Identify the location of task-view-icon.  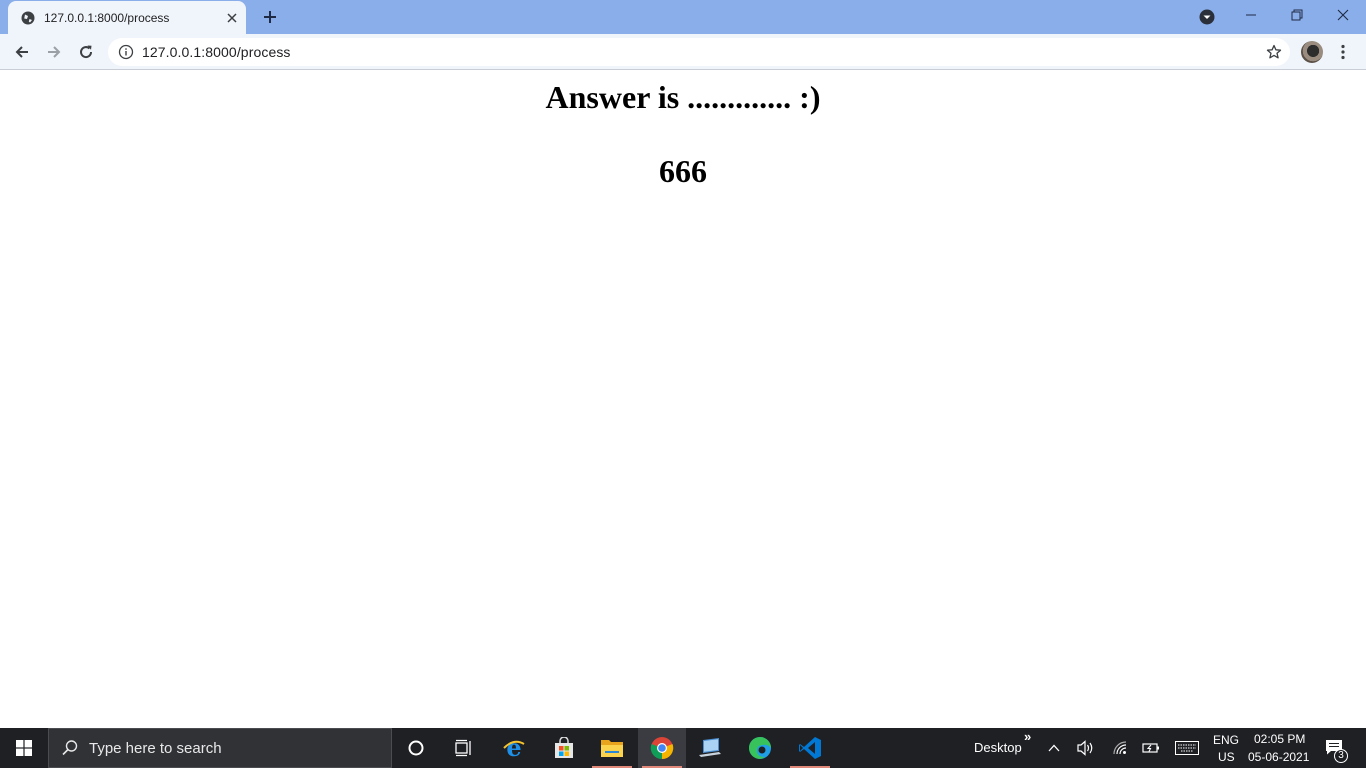
(463, 748).